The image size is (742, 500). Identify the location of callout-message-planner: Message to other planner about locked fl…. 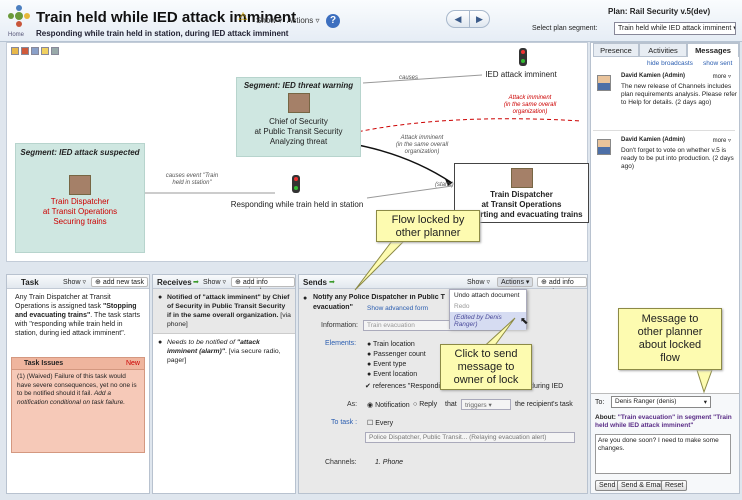
(670, 339).